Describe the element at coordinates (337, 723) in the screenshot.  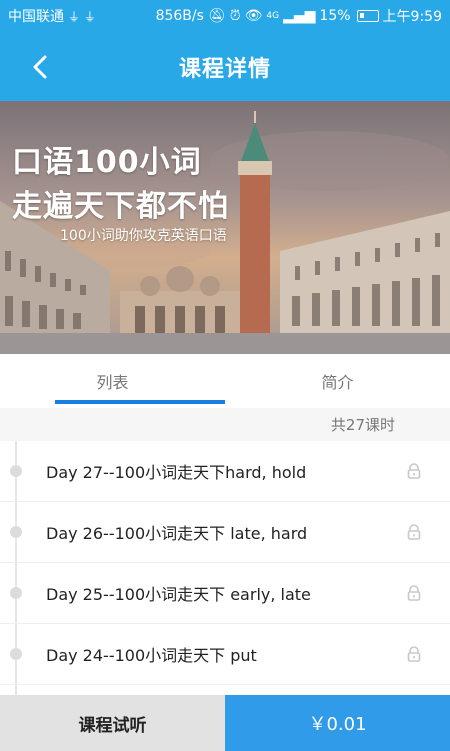
I see `buy-button: ￥0.01` at that location.